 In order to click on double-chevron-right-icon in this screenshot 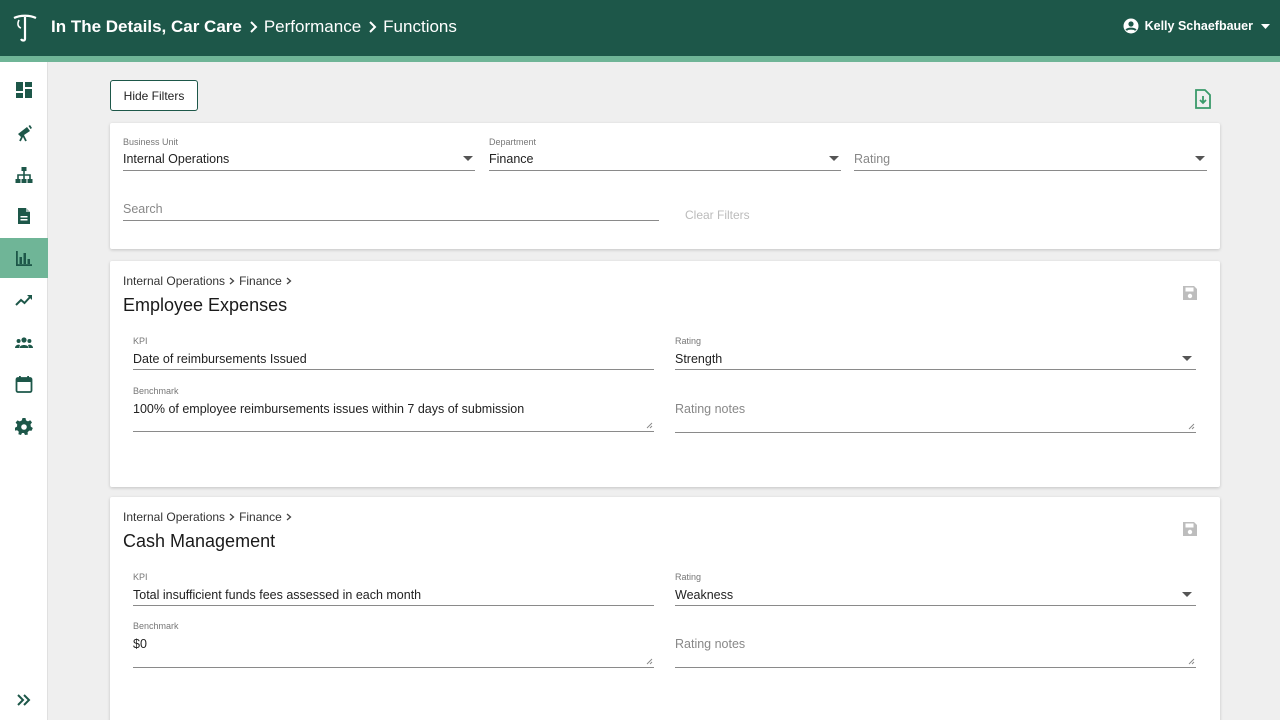, I will do `click(24, 700)`.